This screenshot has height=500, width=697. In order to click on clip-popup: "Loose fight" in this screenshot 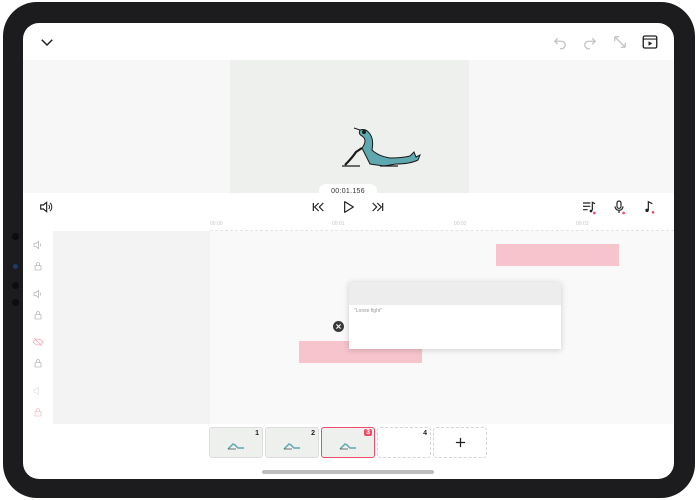, I will do `click(455, 315)`.